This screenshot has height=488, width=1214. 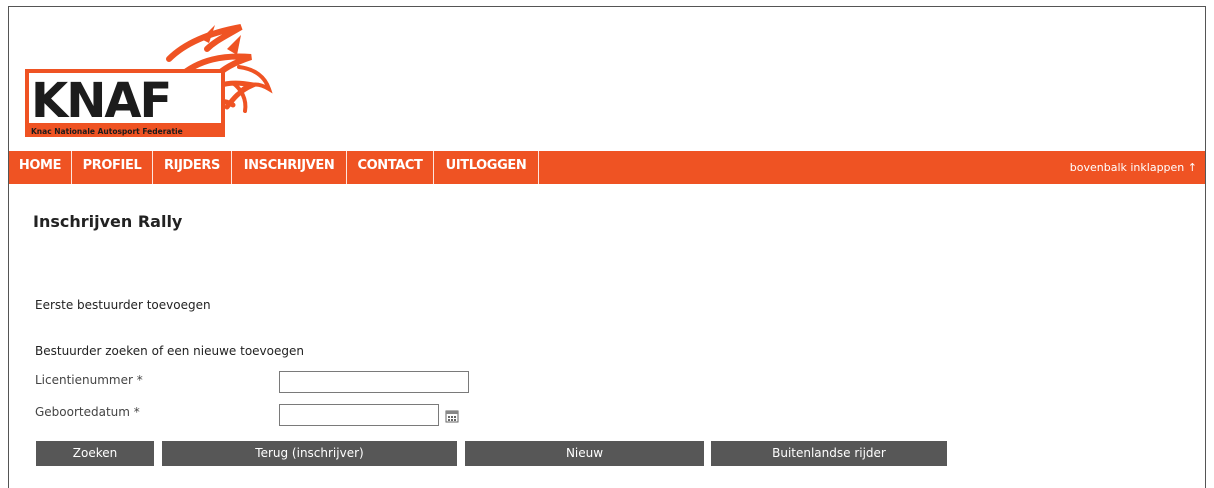 I want to click on license-label: Licentienummer *, so click(x=89, y=380).